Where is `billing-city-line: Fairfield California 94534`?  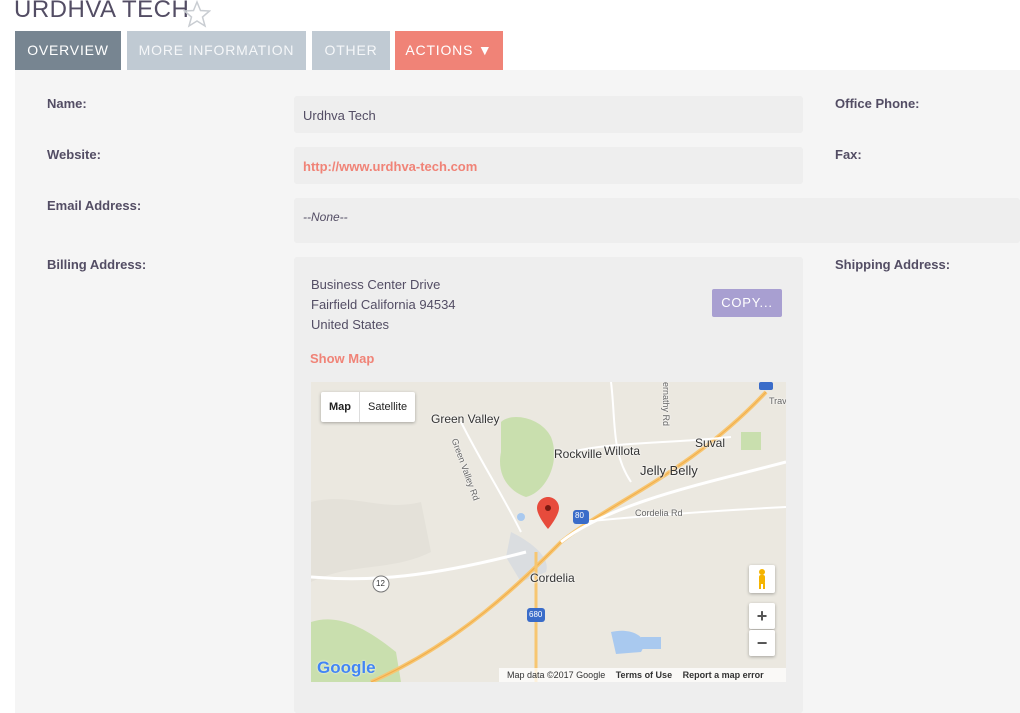
billing-city-line: Fairfield California 94534 is located at coordinates (383, 304).